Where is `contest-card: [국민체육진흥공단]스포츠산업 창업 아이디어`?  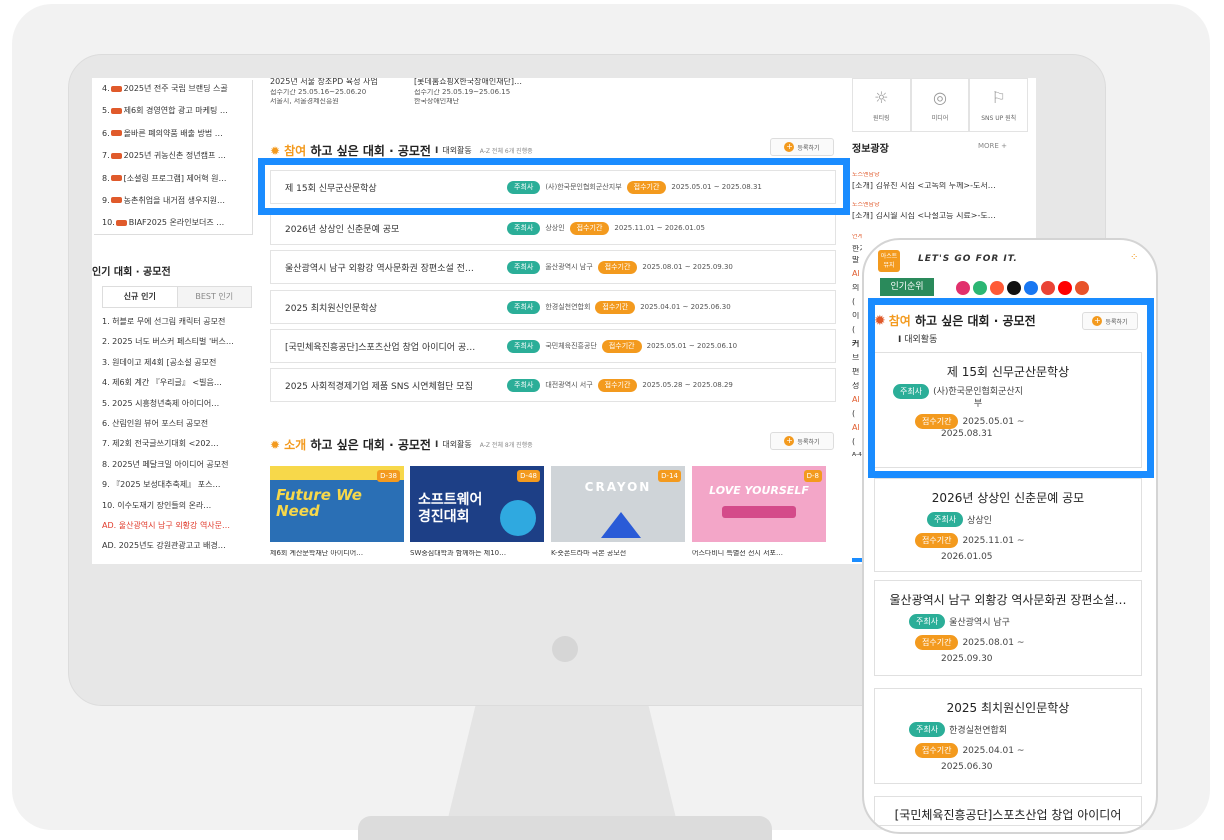 contest-card: [국민체육진흥공단]스포츠산업 창업 아이디어 is located at coordinates (1008, 811).